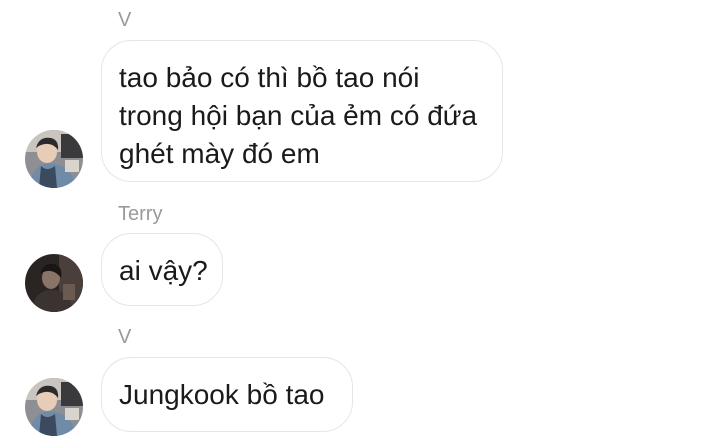 The image size is (720, 440). I want to click on message-bubble: ai vậy?, so click(162, 269).